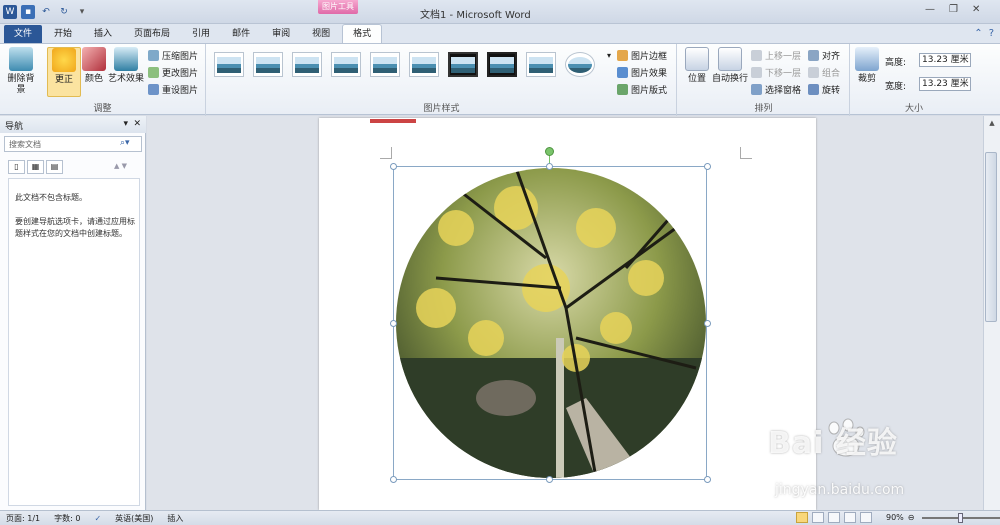  Describe the element at coordinates (867, 59) in the screenshot. I see `crop-icon` at that location.